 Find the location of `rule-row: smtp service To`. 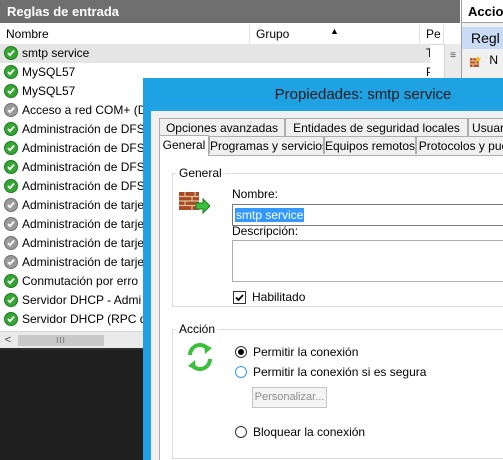

rule-row: smtp service To is located at coordinates (215, 53).